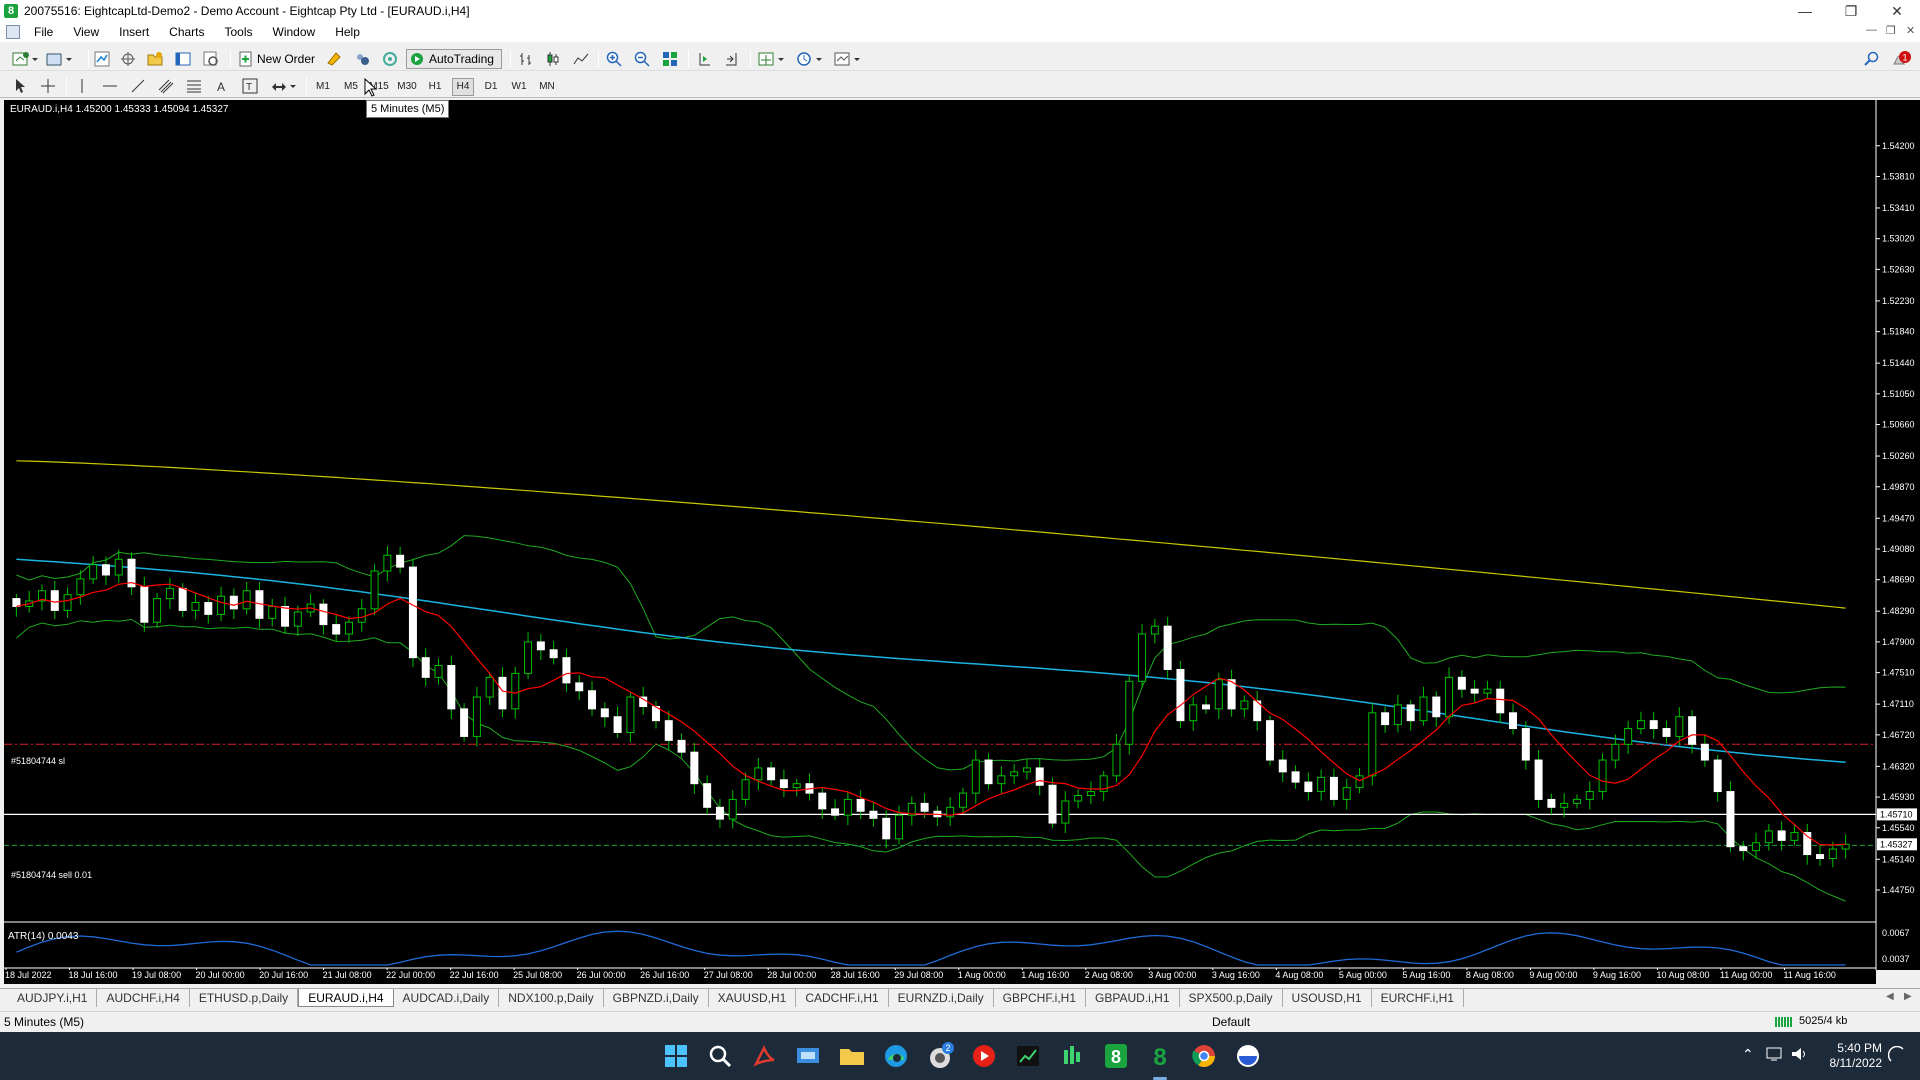 The width and height of the screenshot is (1920, 1080). I want to click on price-axis-label: 1.46320, so click(1898, 766).